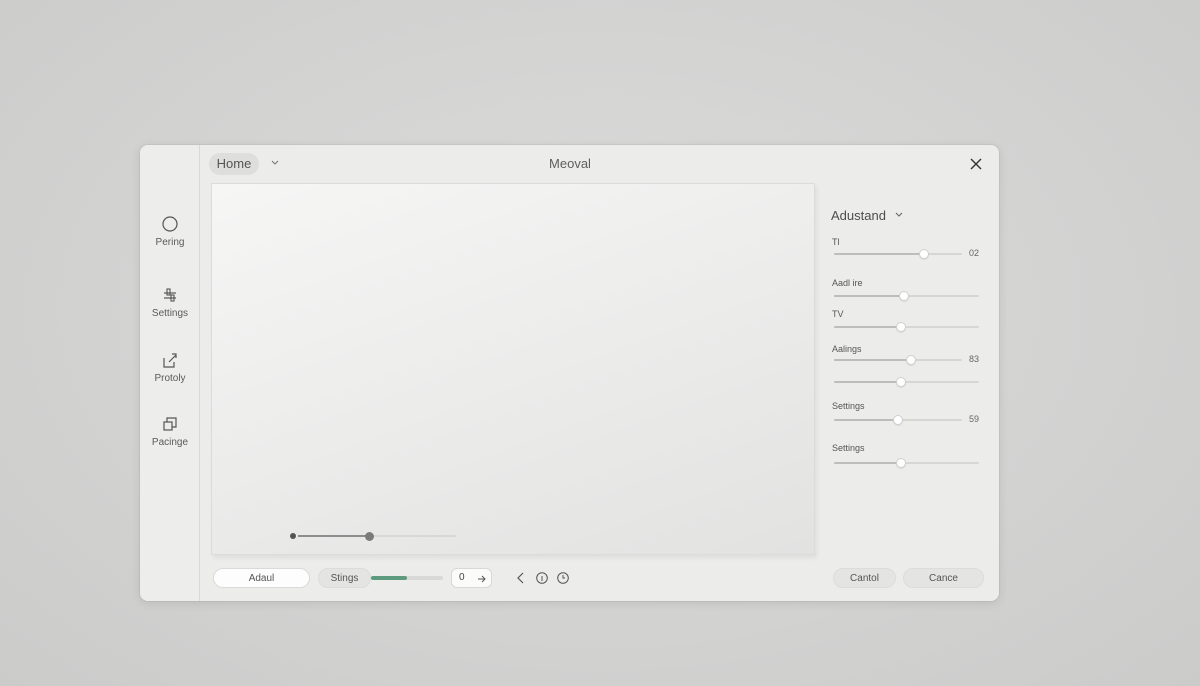 The image size is (1200, 686). I want to click on progress-fill, so click(389, 578).